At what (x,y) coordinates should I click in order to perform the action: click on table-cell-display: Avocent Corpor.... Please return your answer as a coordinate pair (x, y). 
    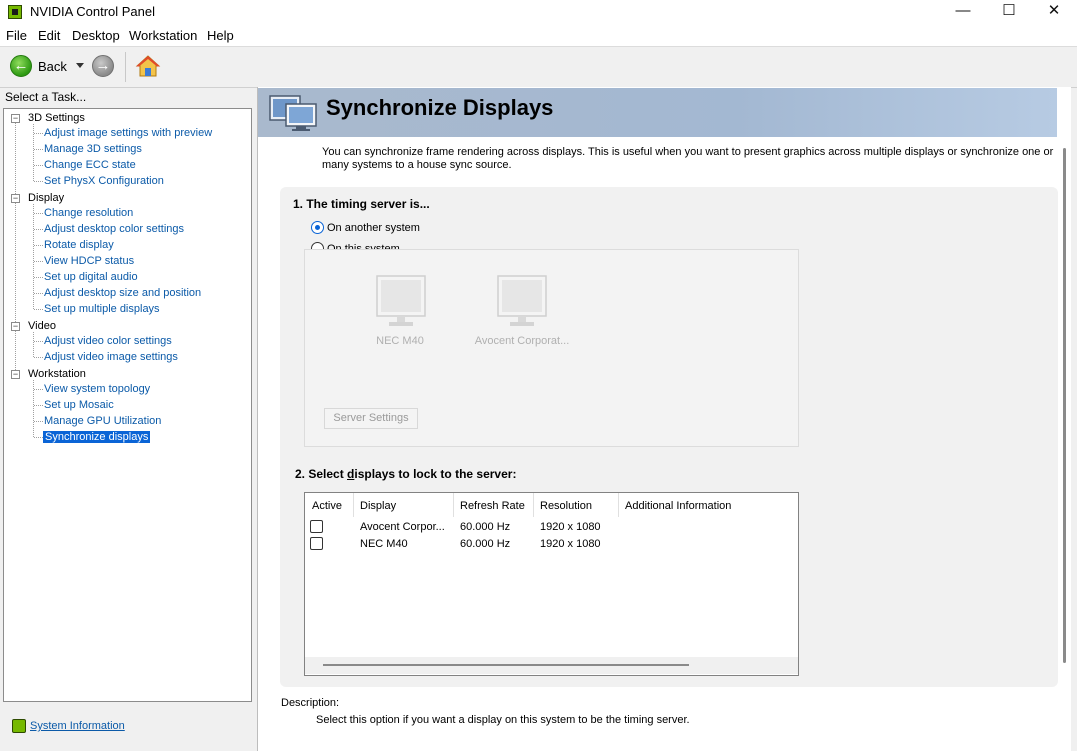
    Looking at the image, I should click on (402, 527).